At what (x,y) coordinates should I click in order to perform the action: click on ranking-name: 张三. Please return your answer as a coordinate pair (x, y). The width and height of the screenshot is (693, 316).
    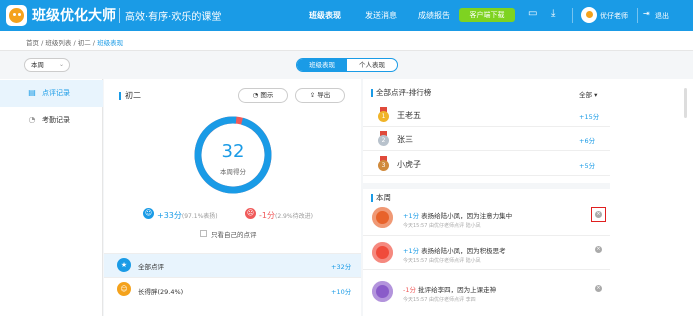
    Looking at the image, I should click on (405, 139).